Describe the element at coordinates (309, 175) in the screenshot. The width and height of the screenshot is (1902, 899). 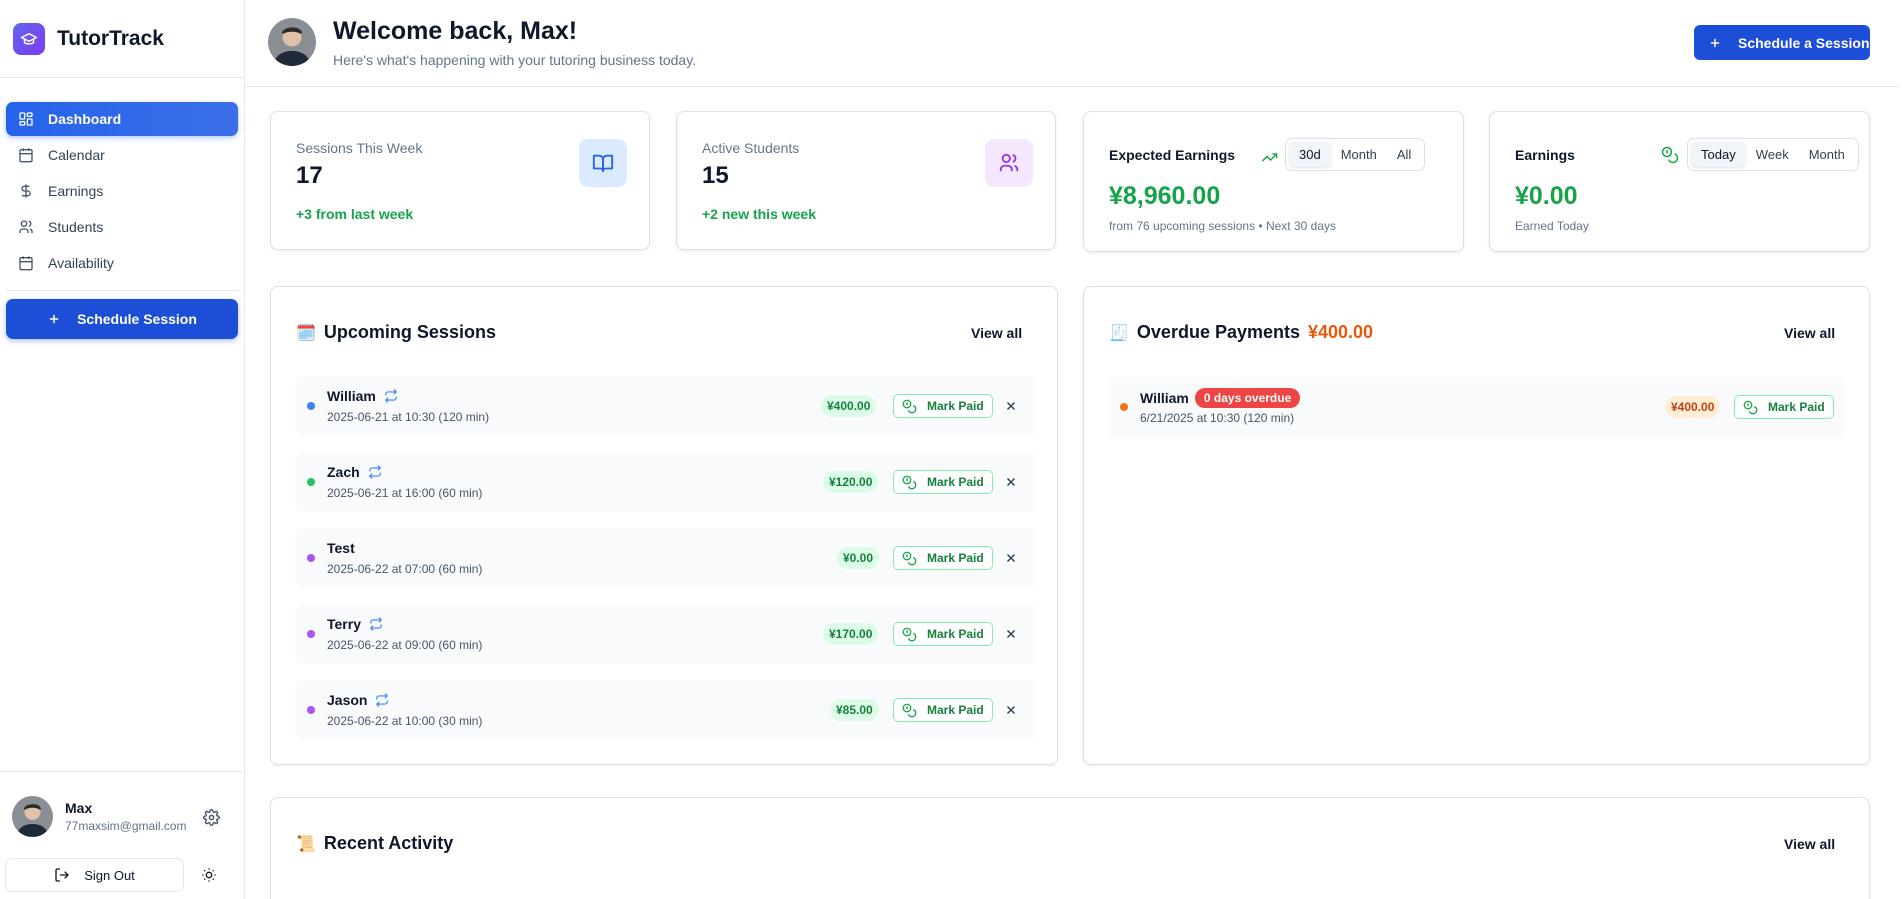
I see `stat-value: 17` at that location.